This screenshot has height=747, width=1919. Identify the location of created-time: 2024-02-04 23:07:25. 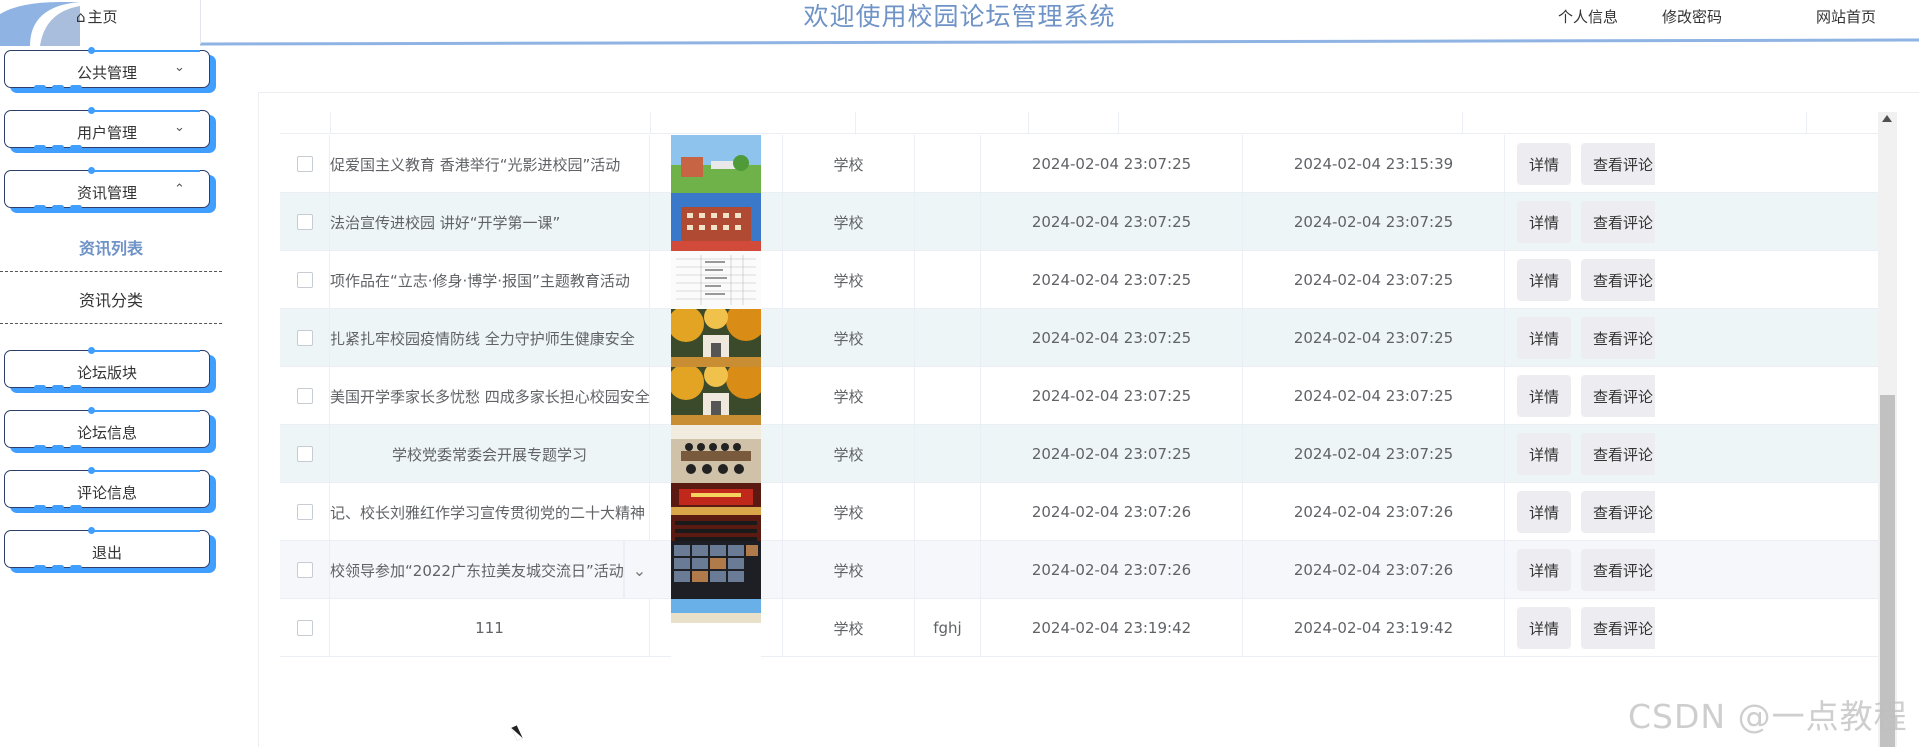
(1111, 164).